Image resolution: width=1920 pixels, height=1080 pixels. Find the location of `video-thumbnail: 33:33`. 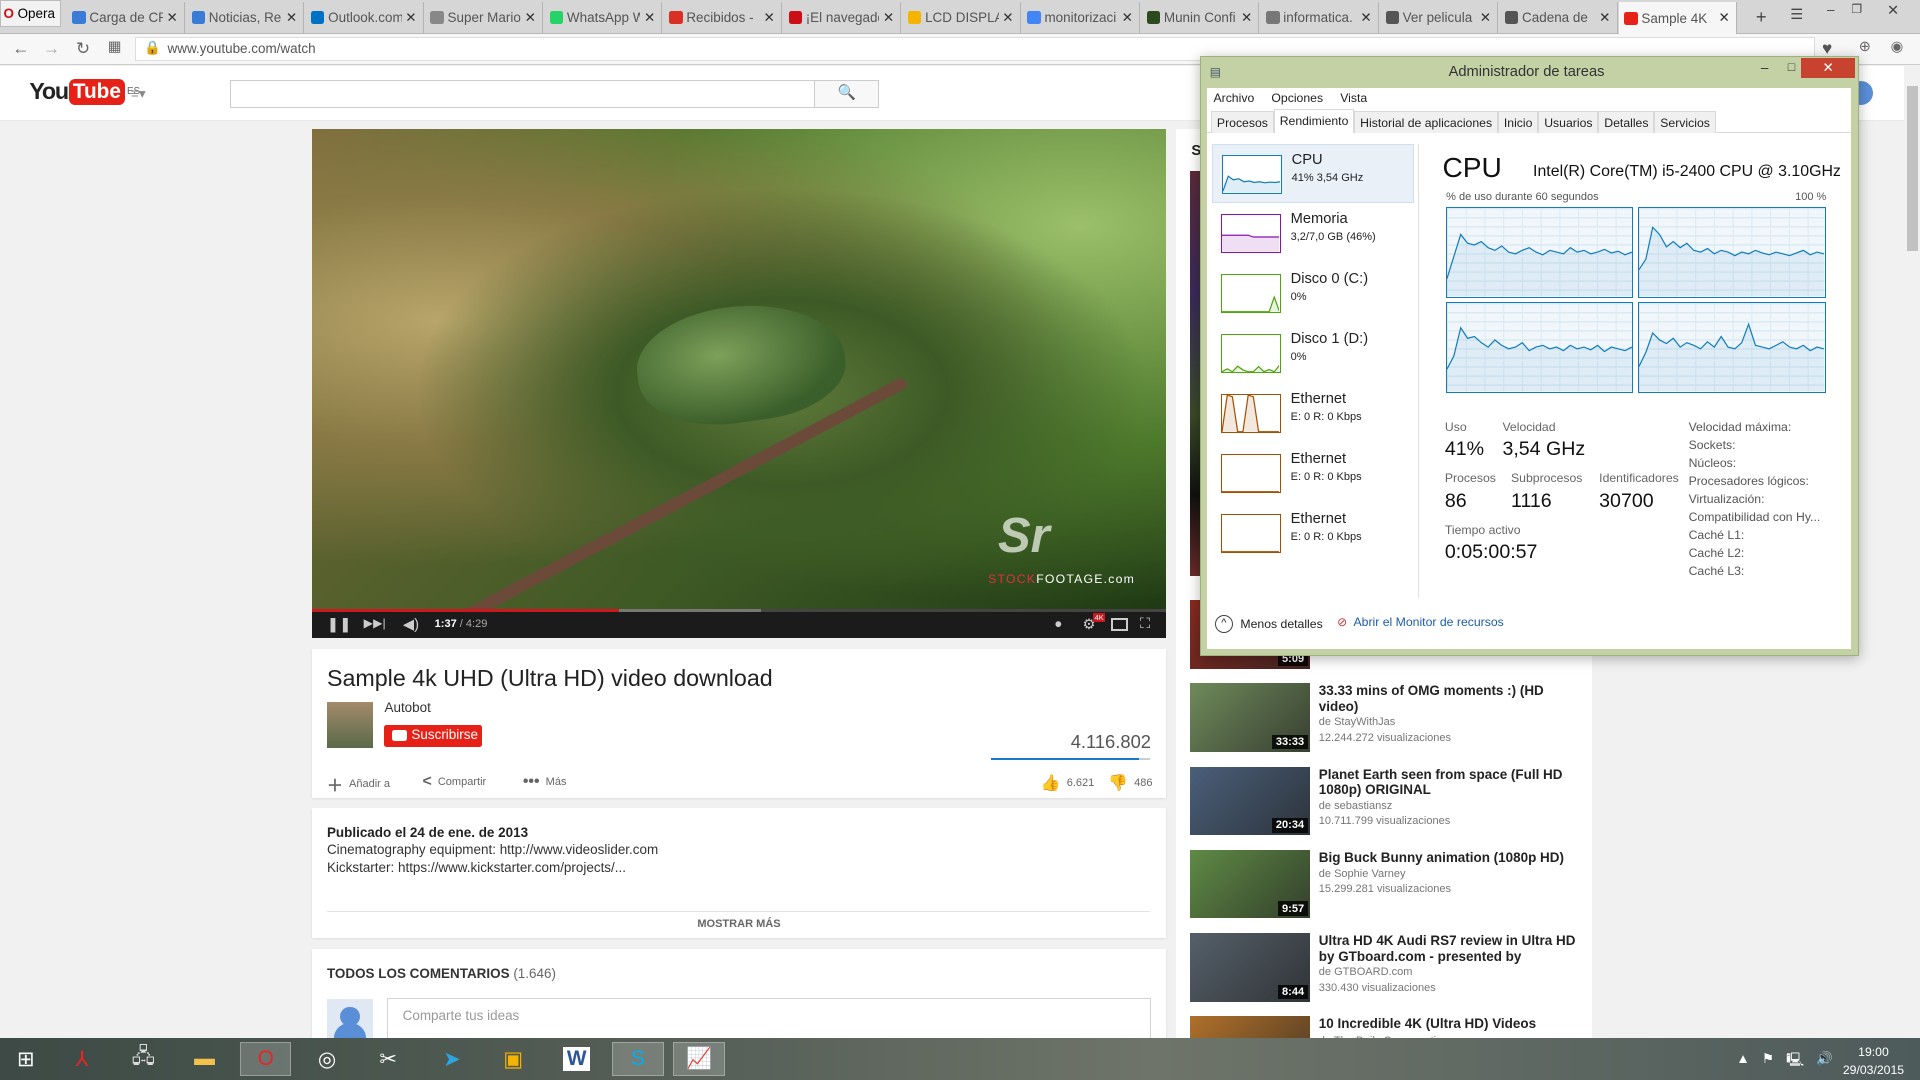

video-thumbnail: 33:33 is located at coordinates (1250, 717).